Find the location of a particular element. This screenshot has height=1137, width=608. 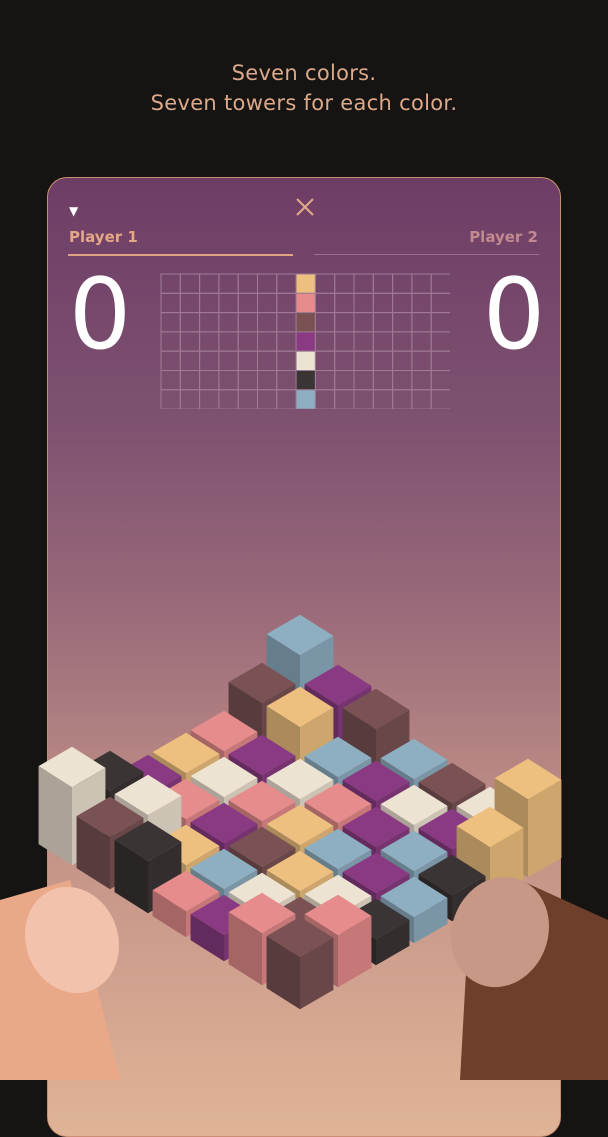

player-2-tab: Player 2 is located at coordinates (503, 237).